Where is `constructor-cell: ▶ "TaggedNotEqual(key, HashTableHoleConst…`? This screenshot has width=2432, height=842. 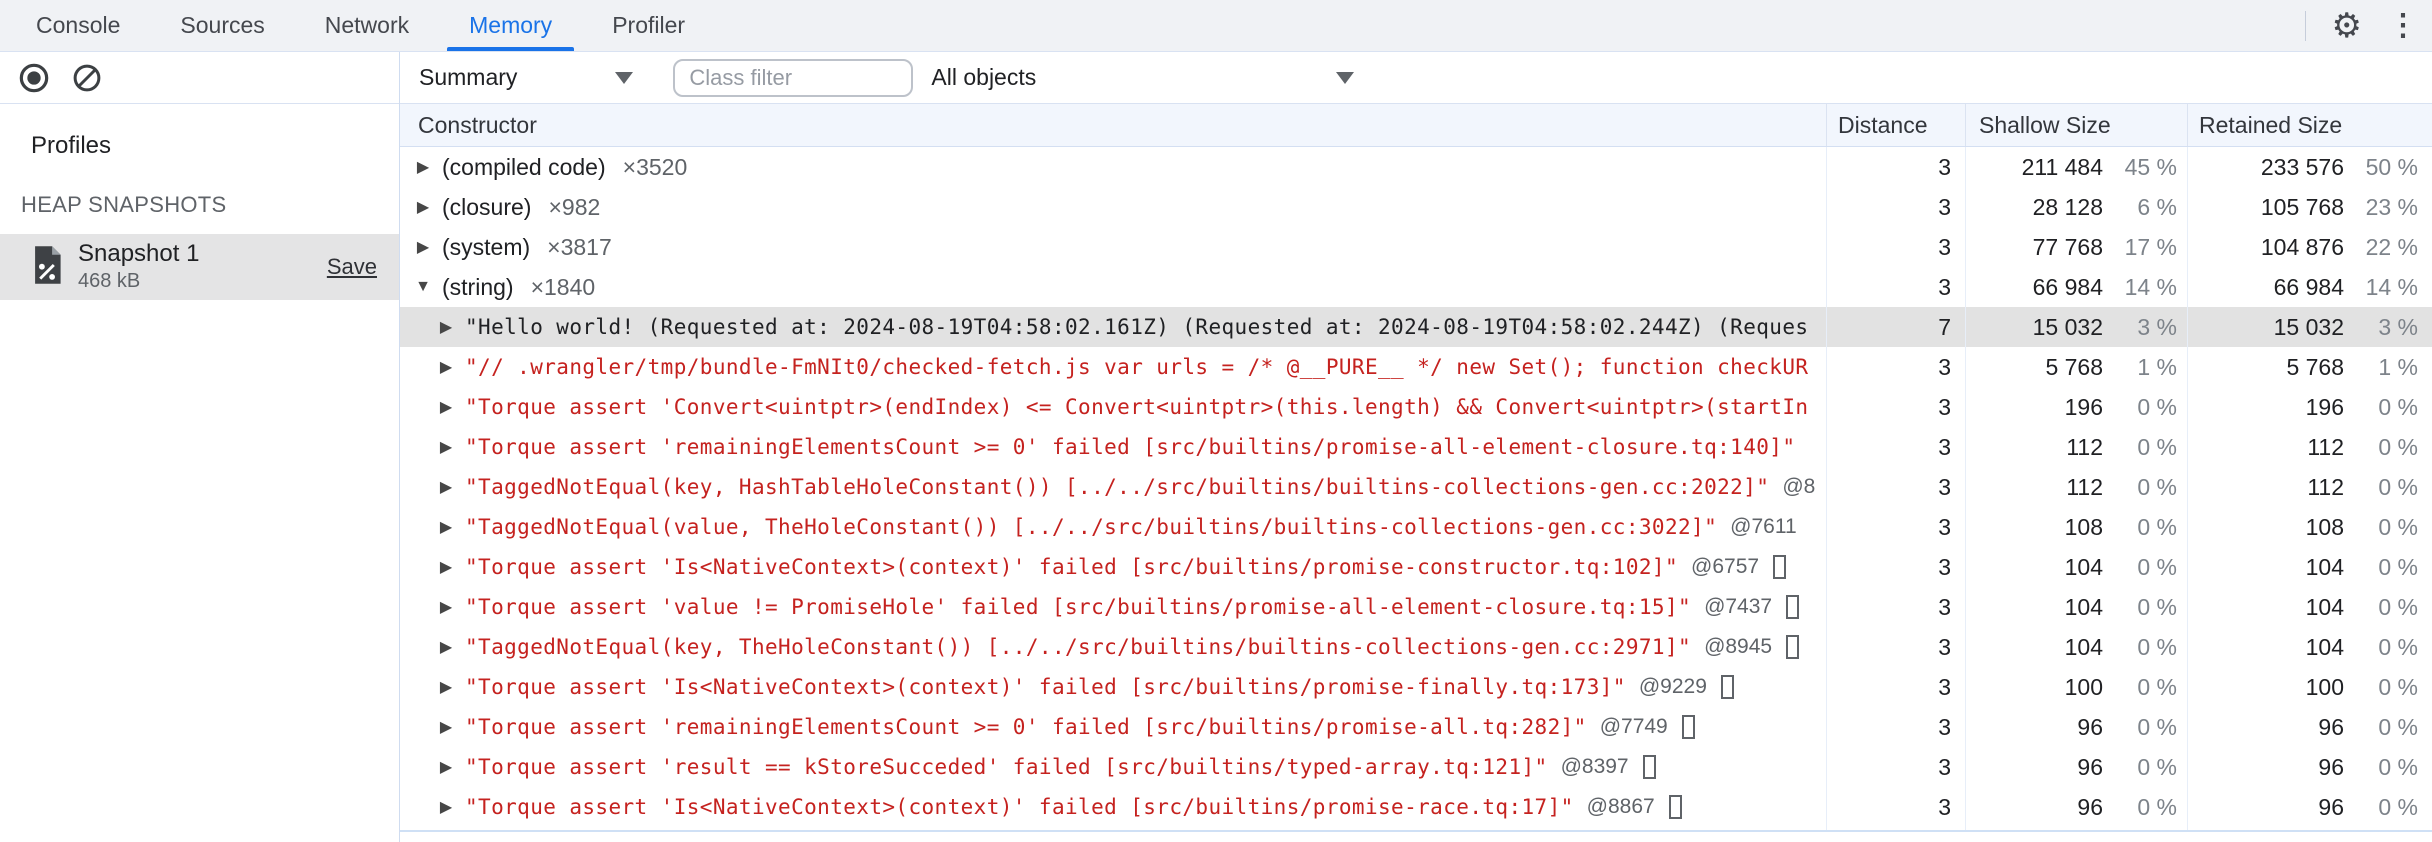
constructor-cell: ▶ "TaggedNotEqual(key, HashTableHoleConst… is located at coordinates (1113, 487).